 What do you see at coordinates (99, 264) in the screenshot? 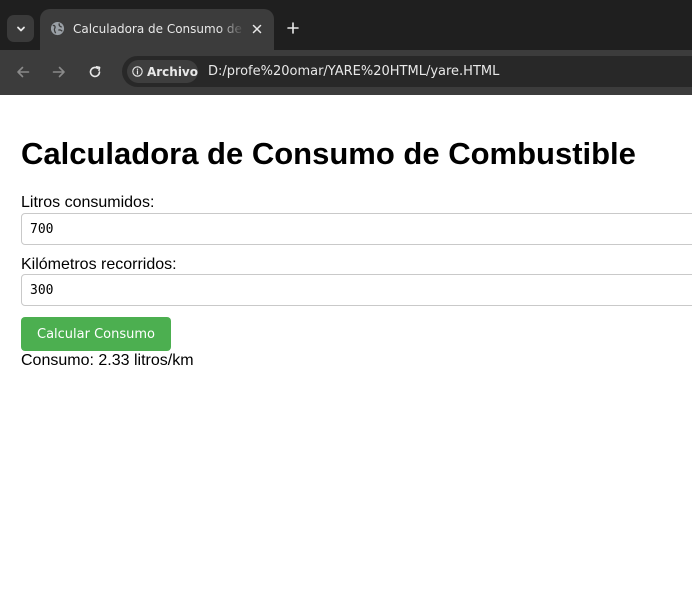
I see `km-label: Kilómetros recorridos:` at bounding box center [99, 264].